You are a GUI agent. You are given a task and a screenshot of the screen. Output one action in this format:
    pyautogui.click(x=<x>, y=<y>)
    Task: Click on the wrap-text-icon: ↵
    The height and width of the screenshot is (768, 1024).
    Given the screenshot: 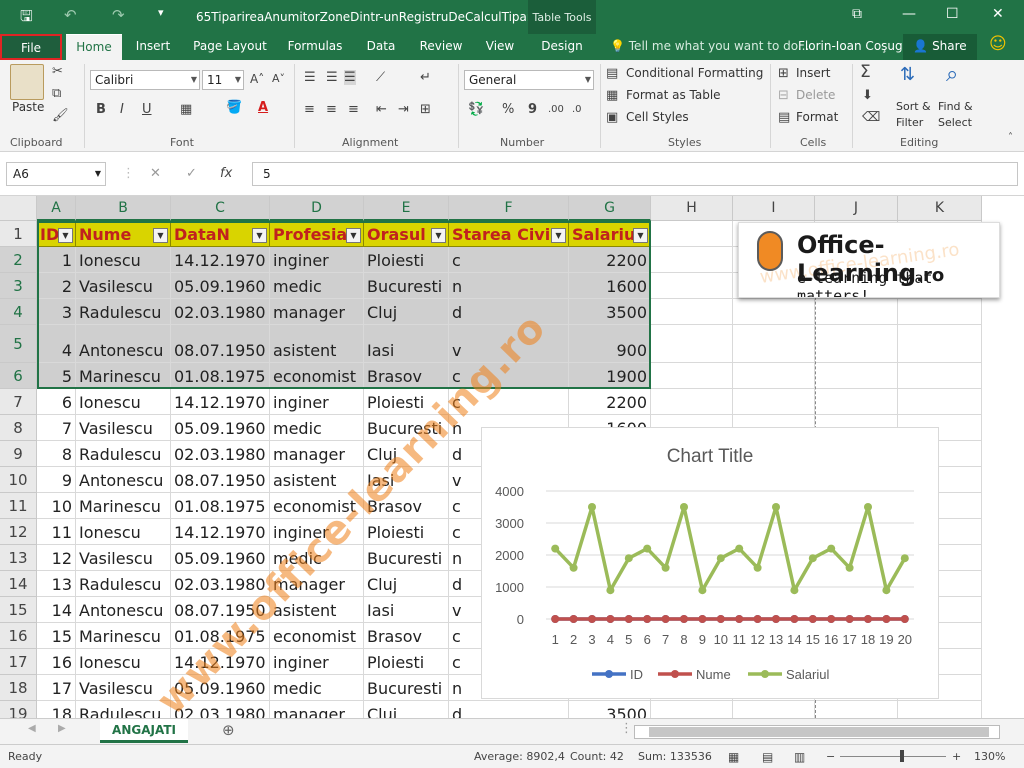 What is the action you would take?
    pyautogui.click(x=425, y=77)
    